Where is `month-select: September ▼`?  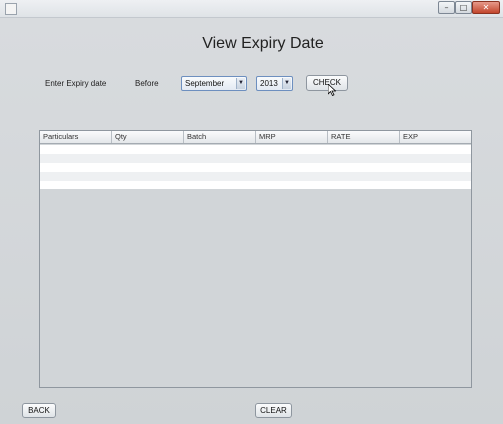 month-select: September ▼ is located at coordinates (214, 83).